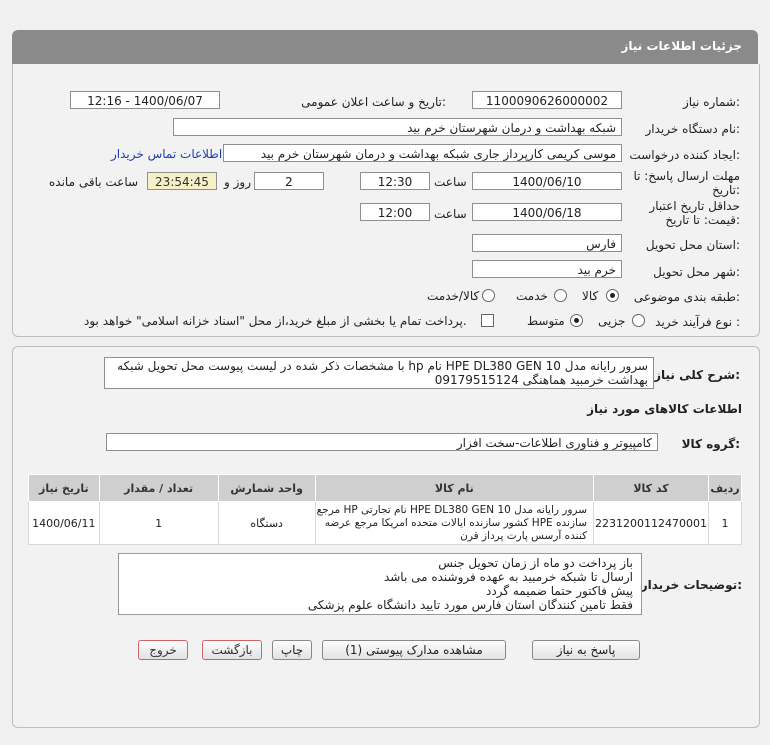  I want to click on page-title-bar: جزئیات اطلاعات نیاز, so click(385, 47).